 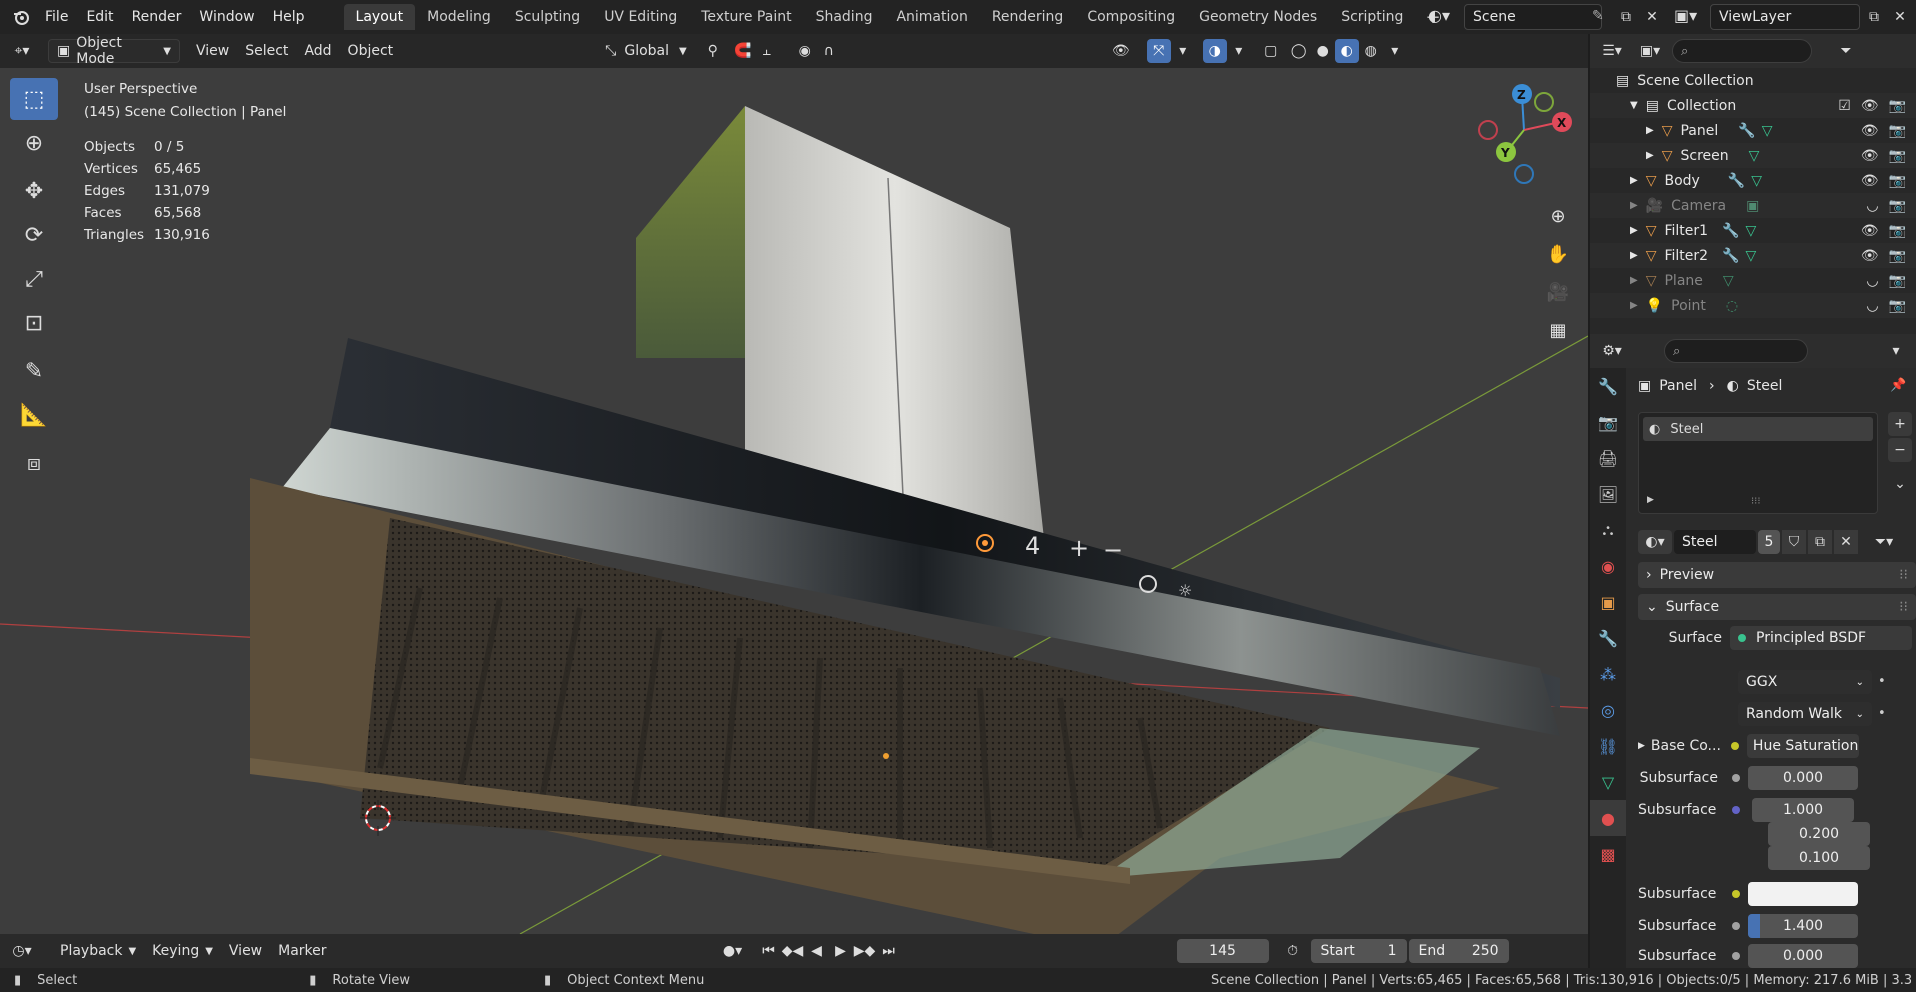 What do you see at coordinates (1777, 575) in the screenshot?
I see `preview-section: › Preview ⁝⁝` at bounding box center [1777, 575].